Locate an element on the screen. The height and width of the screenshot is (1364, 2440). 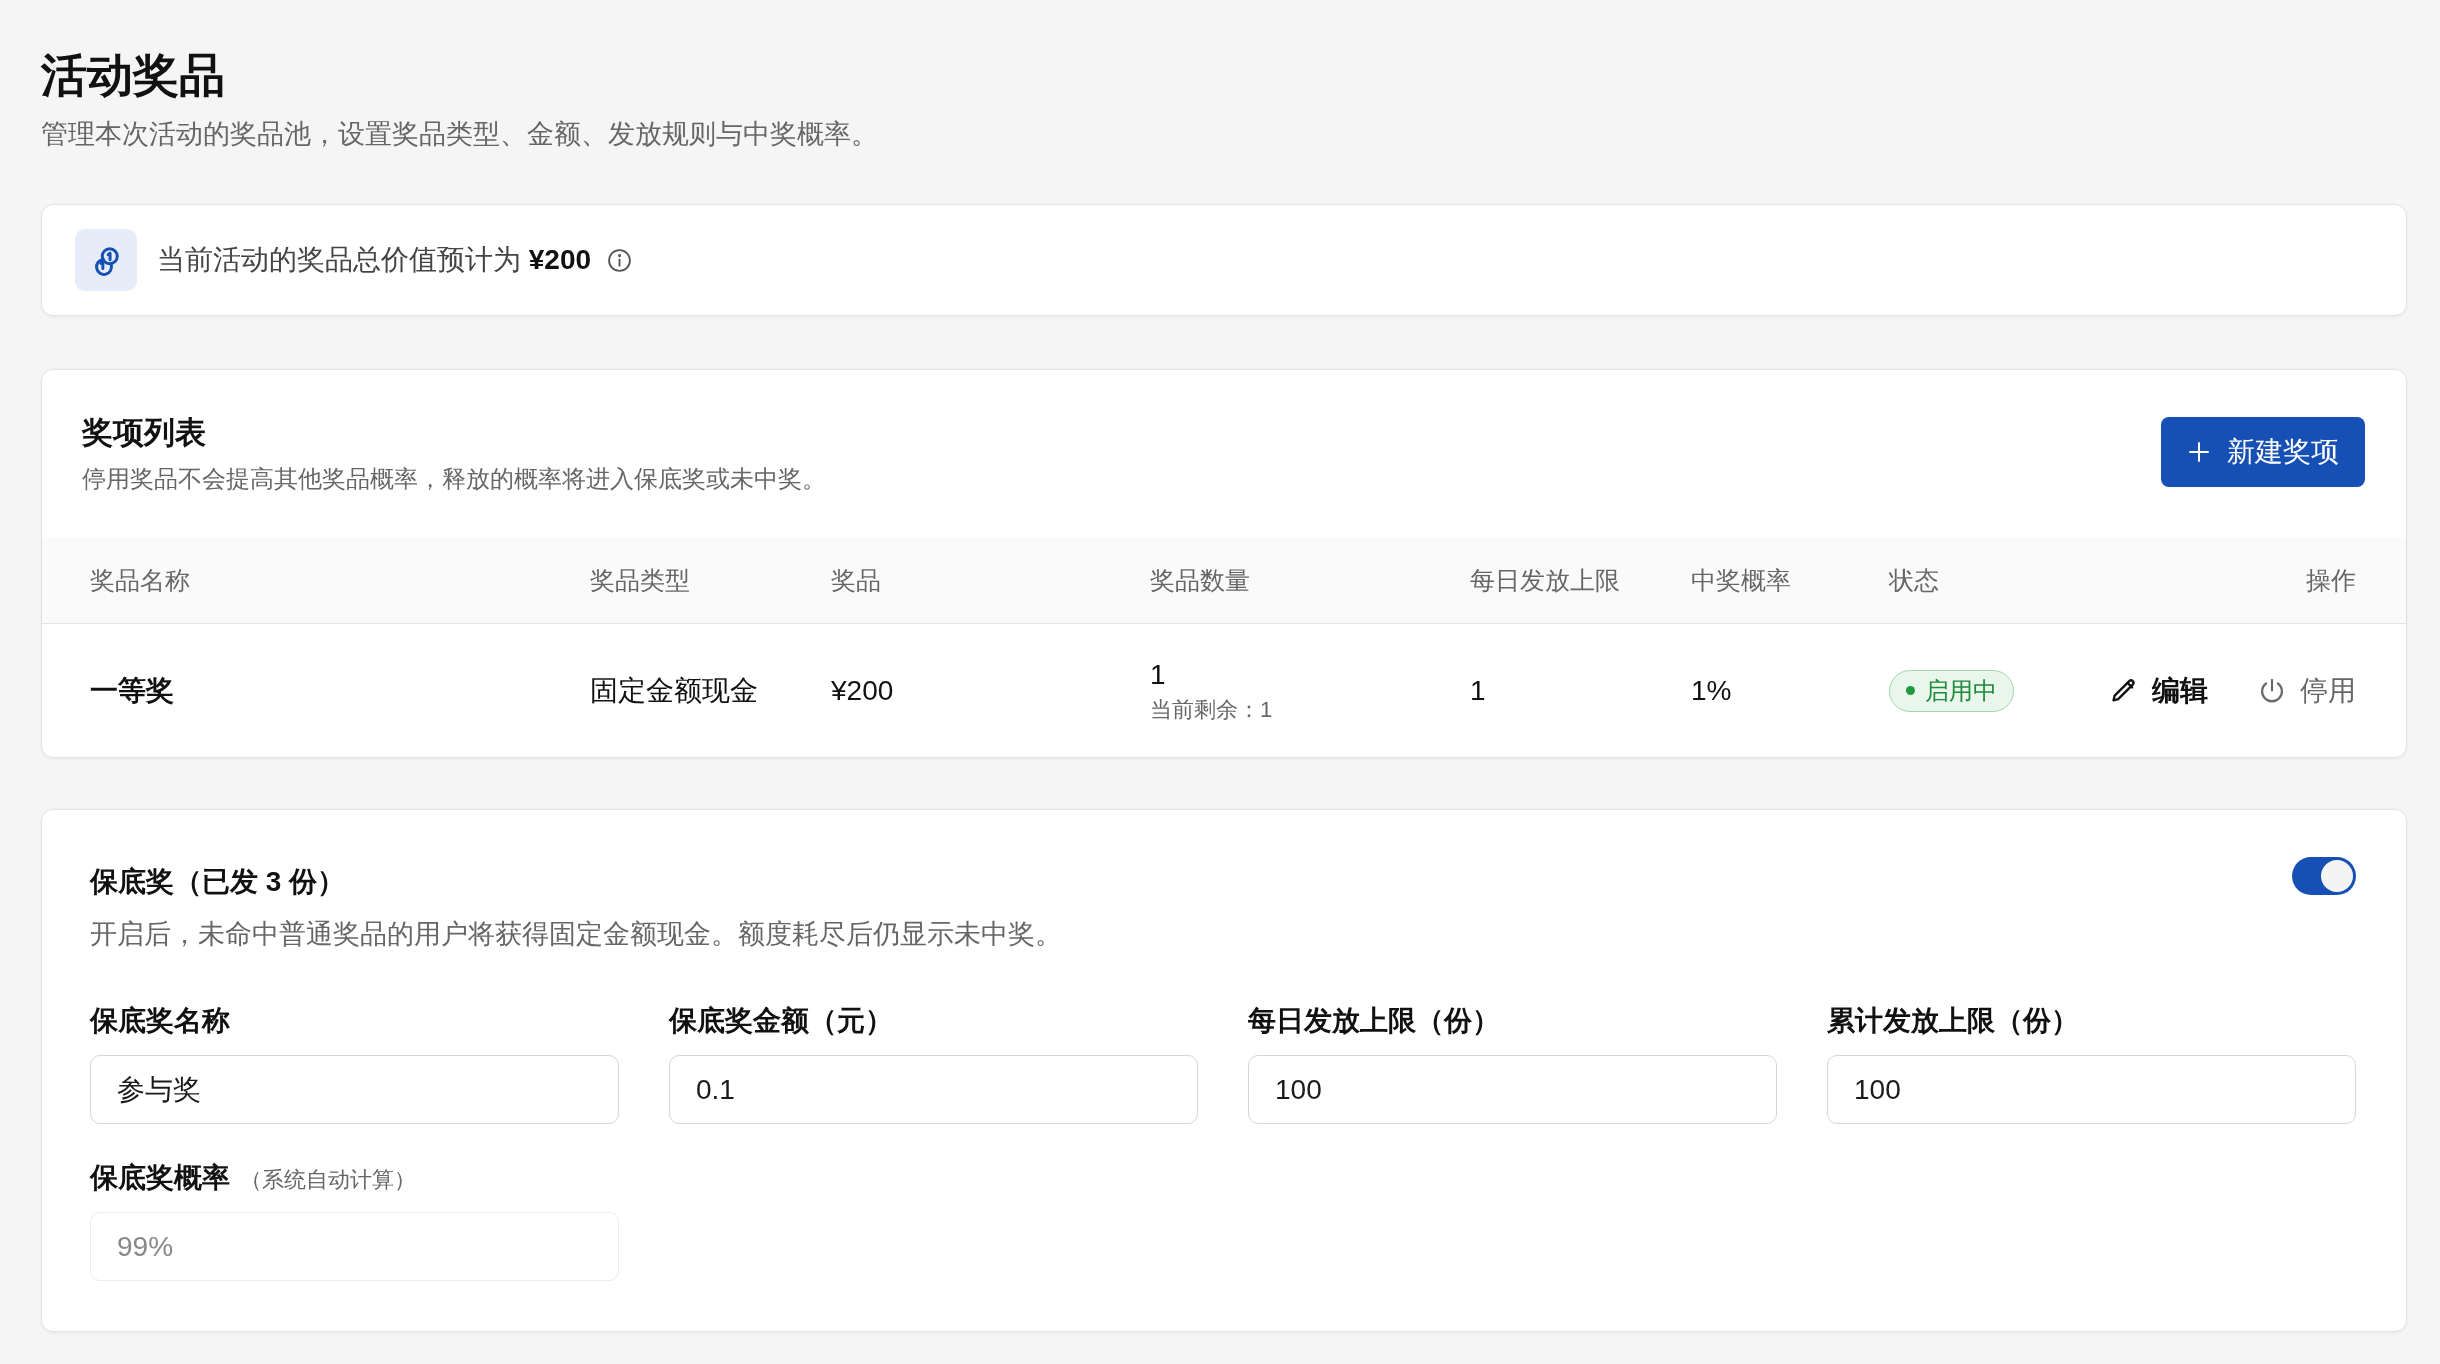
field-label: 保底奖金额（元） is located at coordinates (781, 1021).